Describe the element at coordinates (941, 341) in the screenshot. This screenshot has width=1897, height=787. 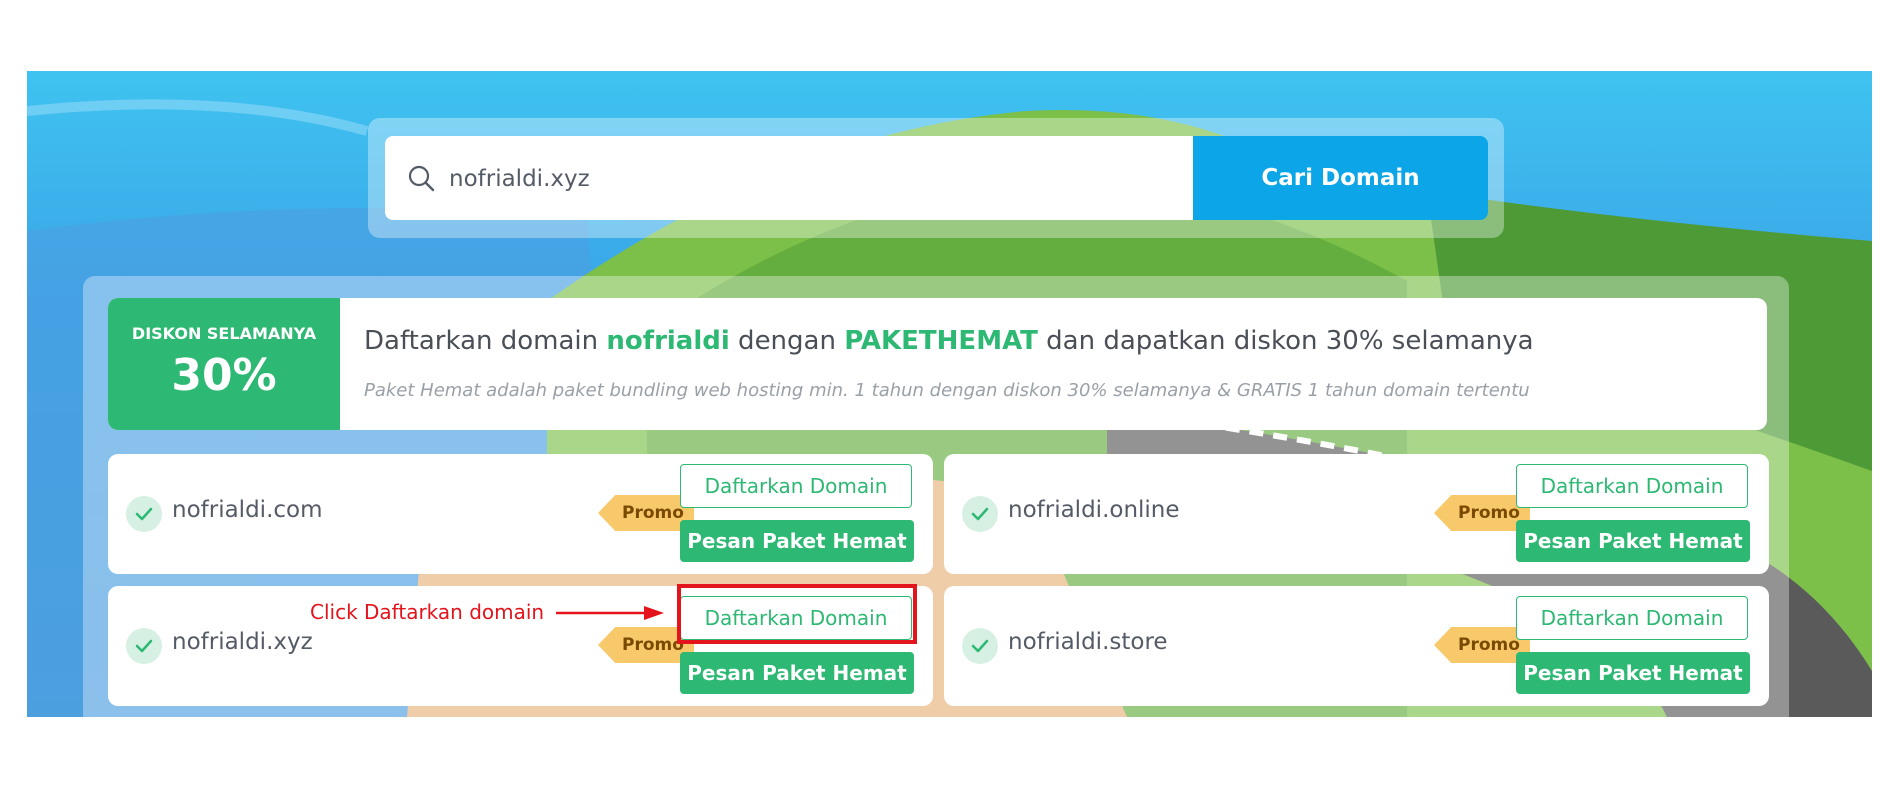
I see `banner-title-package: PAKETHEMAT` at that location.